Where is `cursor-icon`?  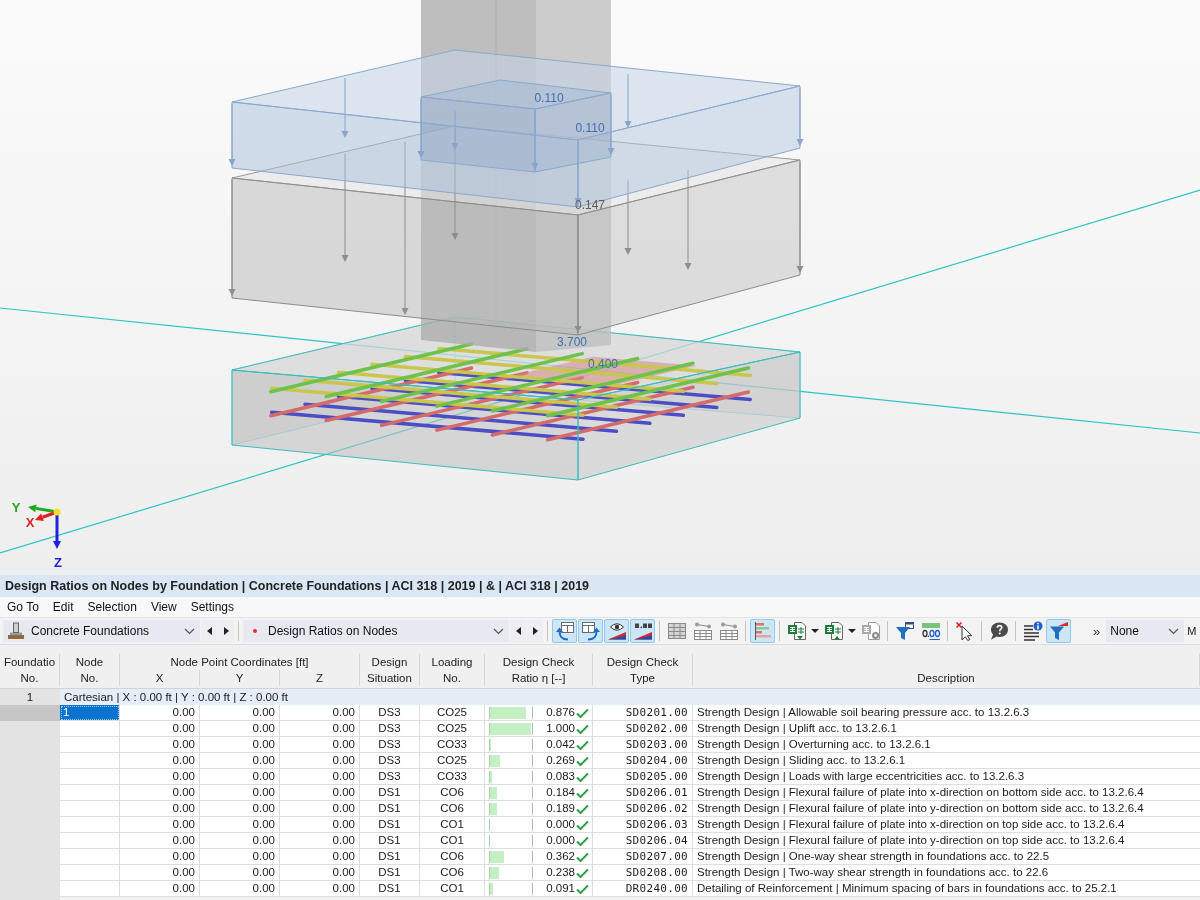 cursor-icon is located at coordinates (964, 631).